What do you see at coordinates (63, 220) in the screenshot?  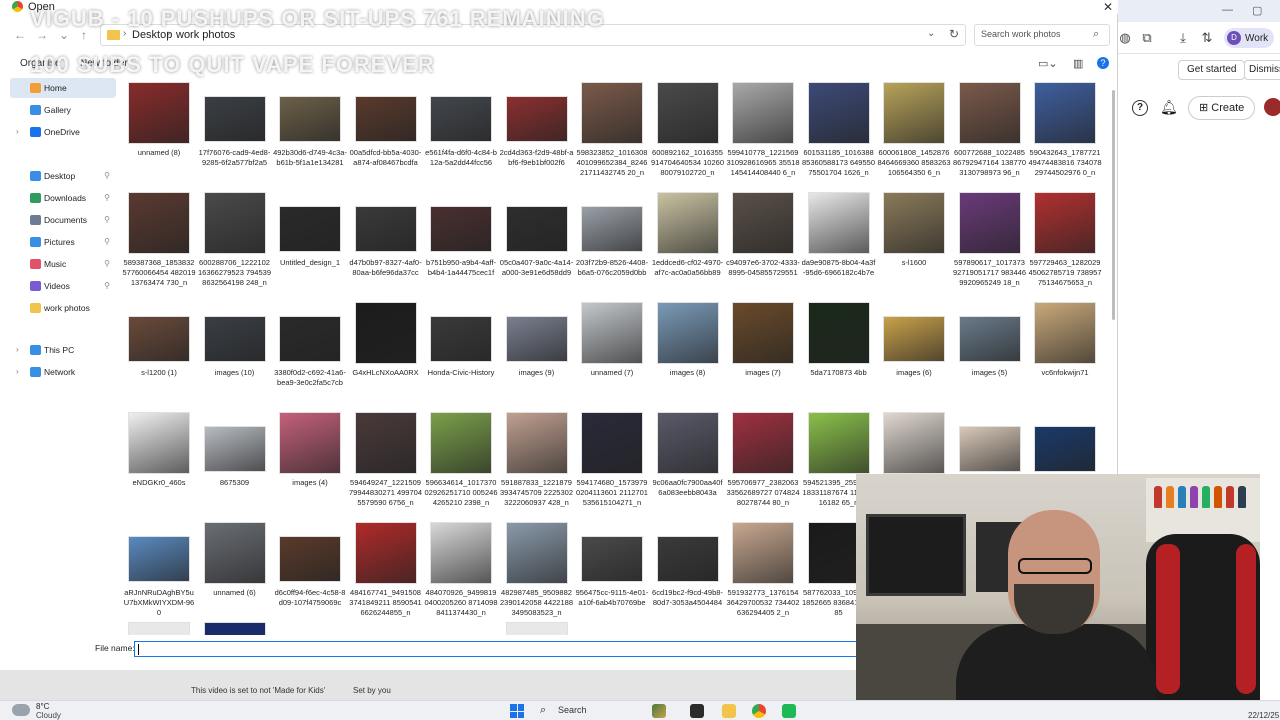 I see `nav-item: Documents ⚲` at bounding box center [63, 220].